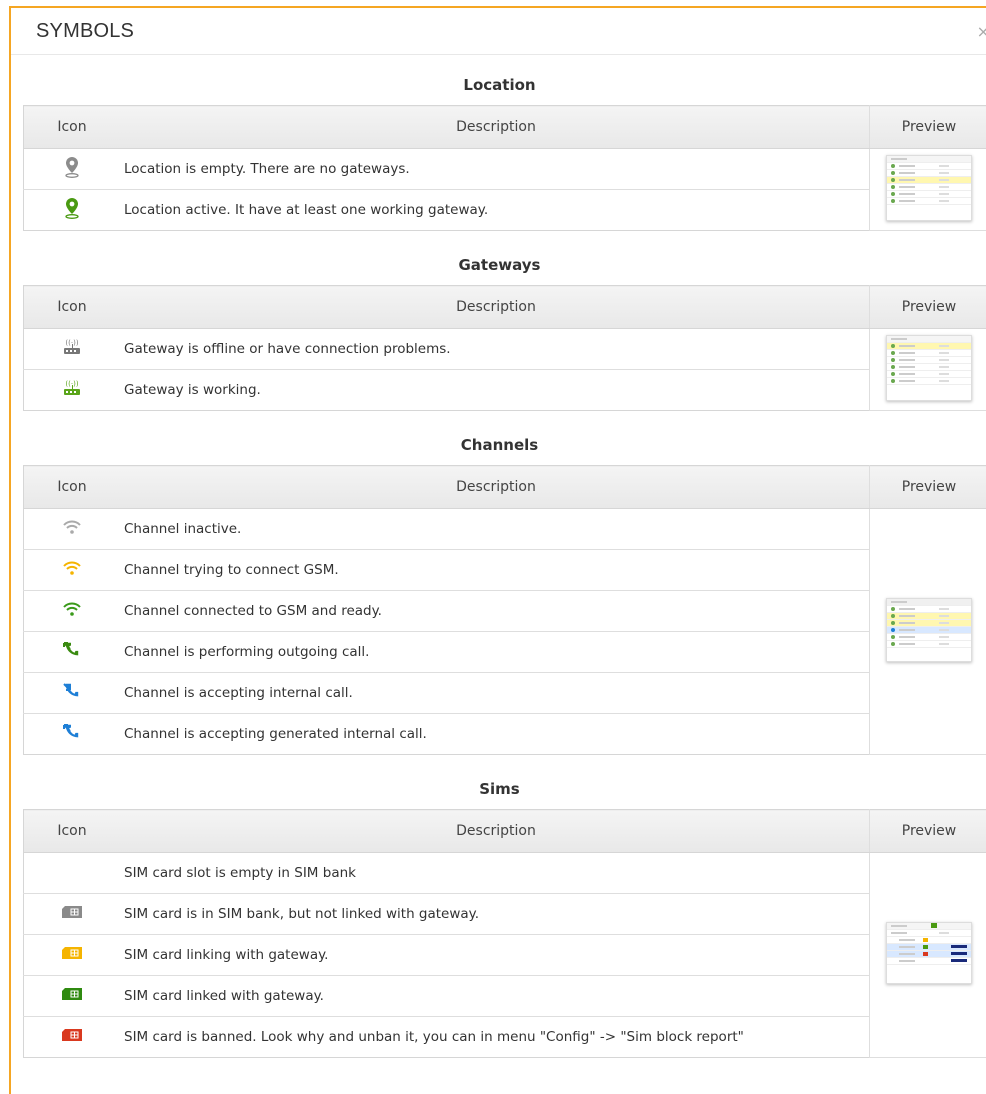 The width and height of the screenshot is (986, 1094). I want to click on location-pin-green-icon, so click(72, 210).